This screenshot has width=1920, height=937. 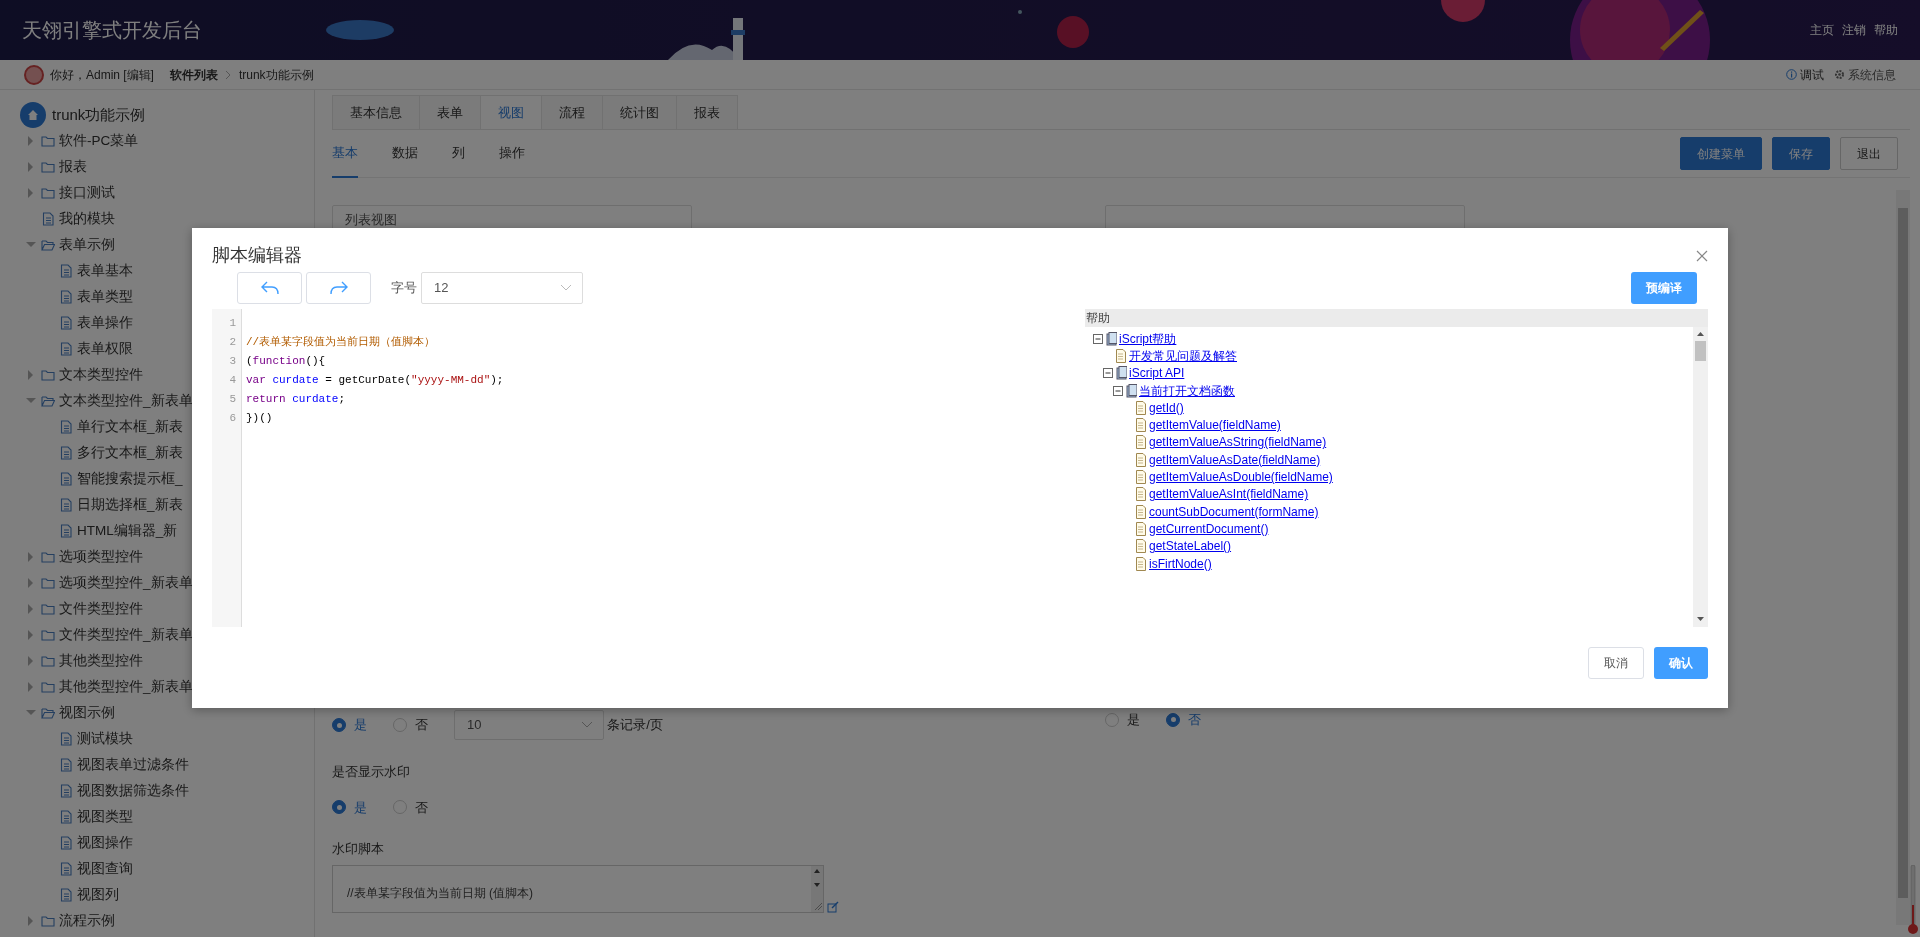 I want to click on breadcrumb-link: trunk功能示例, so click(x=276, y=74).